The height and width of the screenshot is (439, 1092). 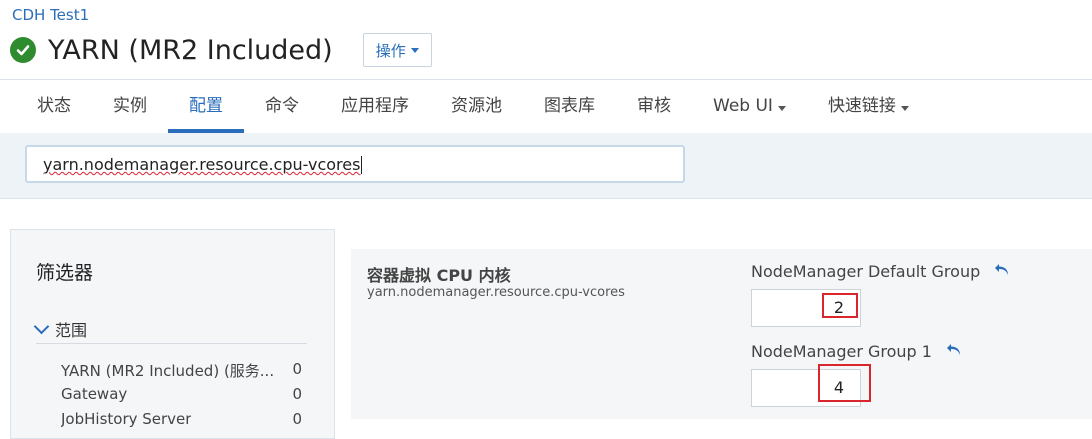 I want to click on tab-label: 快速链接, so click(x=861, y=106).